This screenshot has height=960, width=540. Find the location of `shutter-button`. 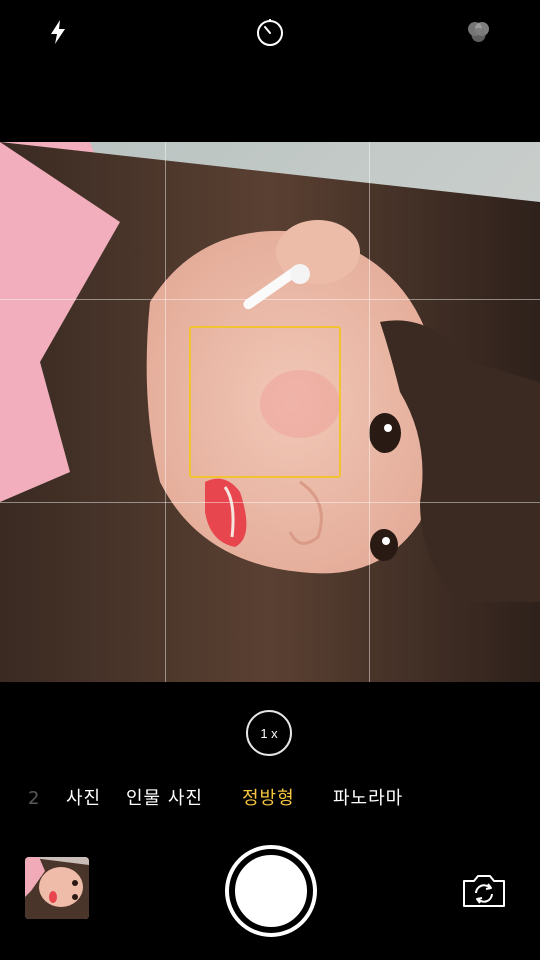

shutter-button is located at coordinates (271, 891).